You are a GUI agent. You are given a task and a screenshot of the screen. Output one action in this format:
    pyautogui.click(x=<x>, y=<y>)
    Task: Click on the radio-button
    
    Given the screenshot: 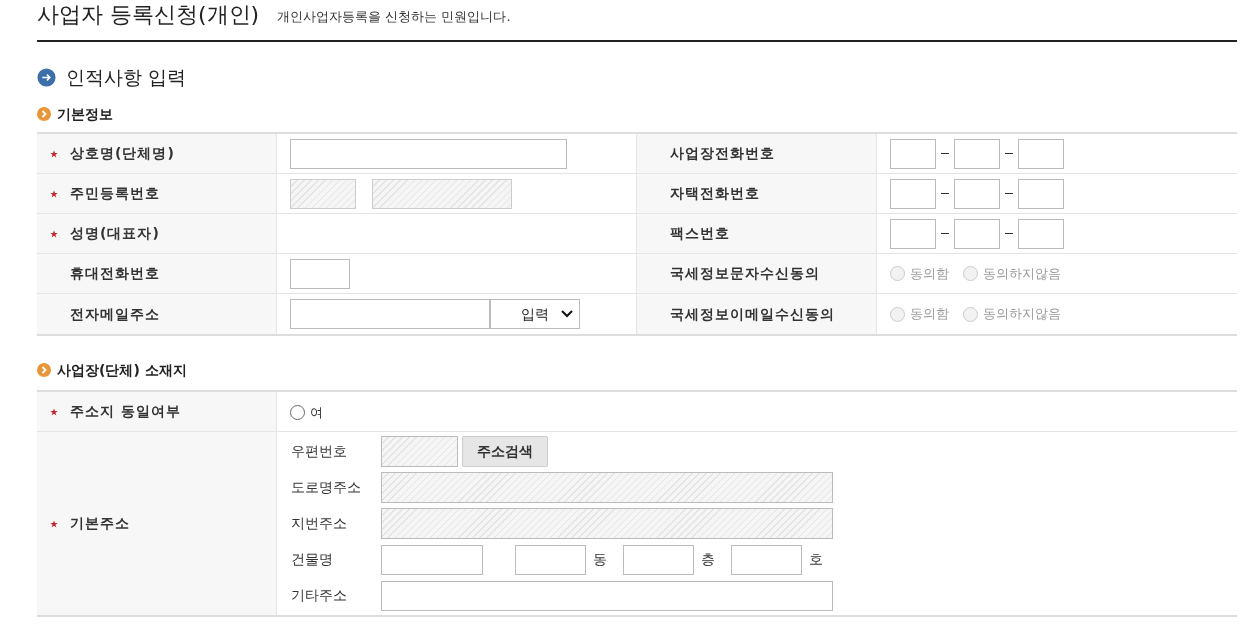 What is the action you would take?
    pyautogui.click(x=297, y=412)
    